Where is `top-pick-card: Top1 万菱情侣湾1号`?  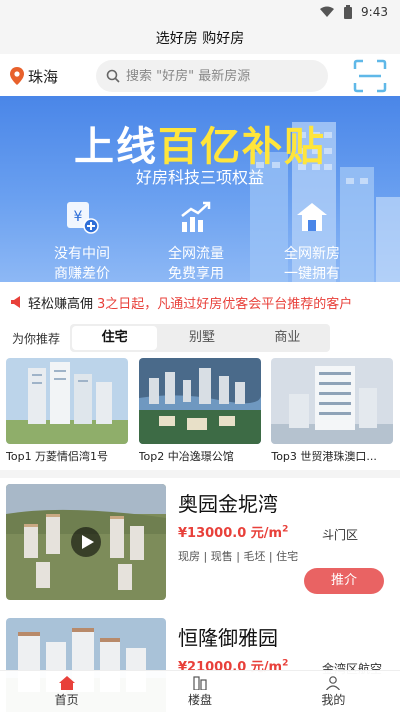 top-pick-card: Top1 万菱情侣湾1号 is located at coordinates (68, 411).